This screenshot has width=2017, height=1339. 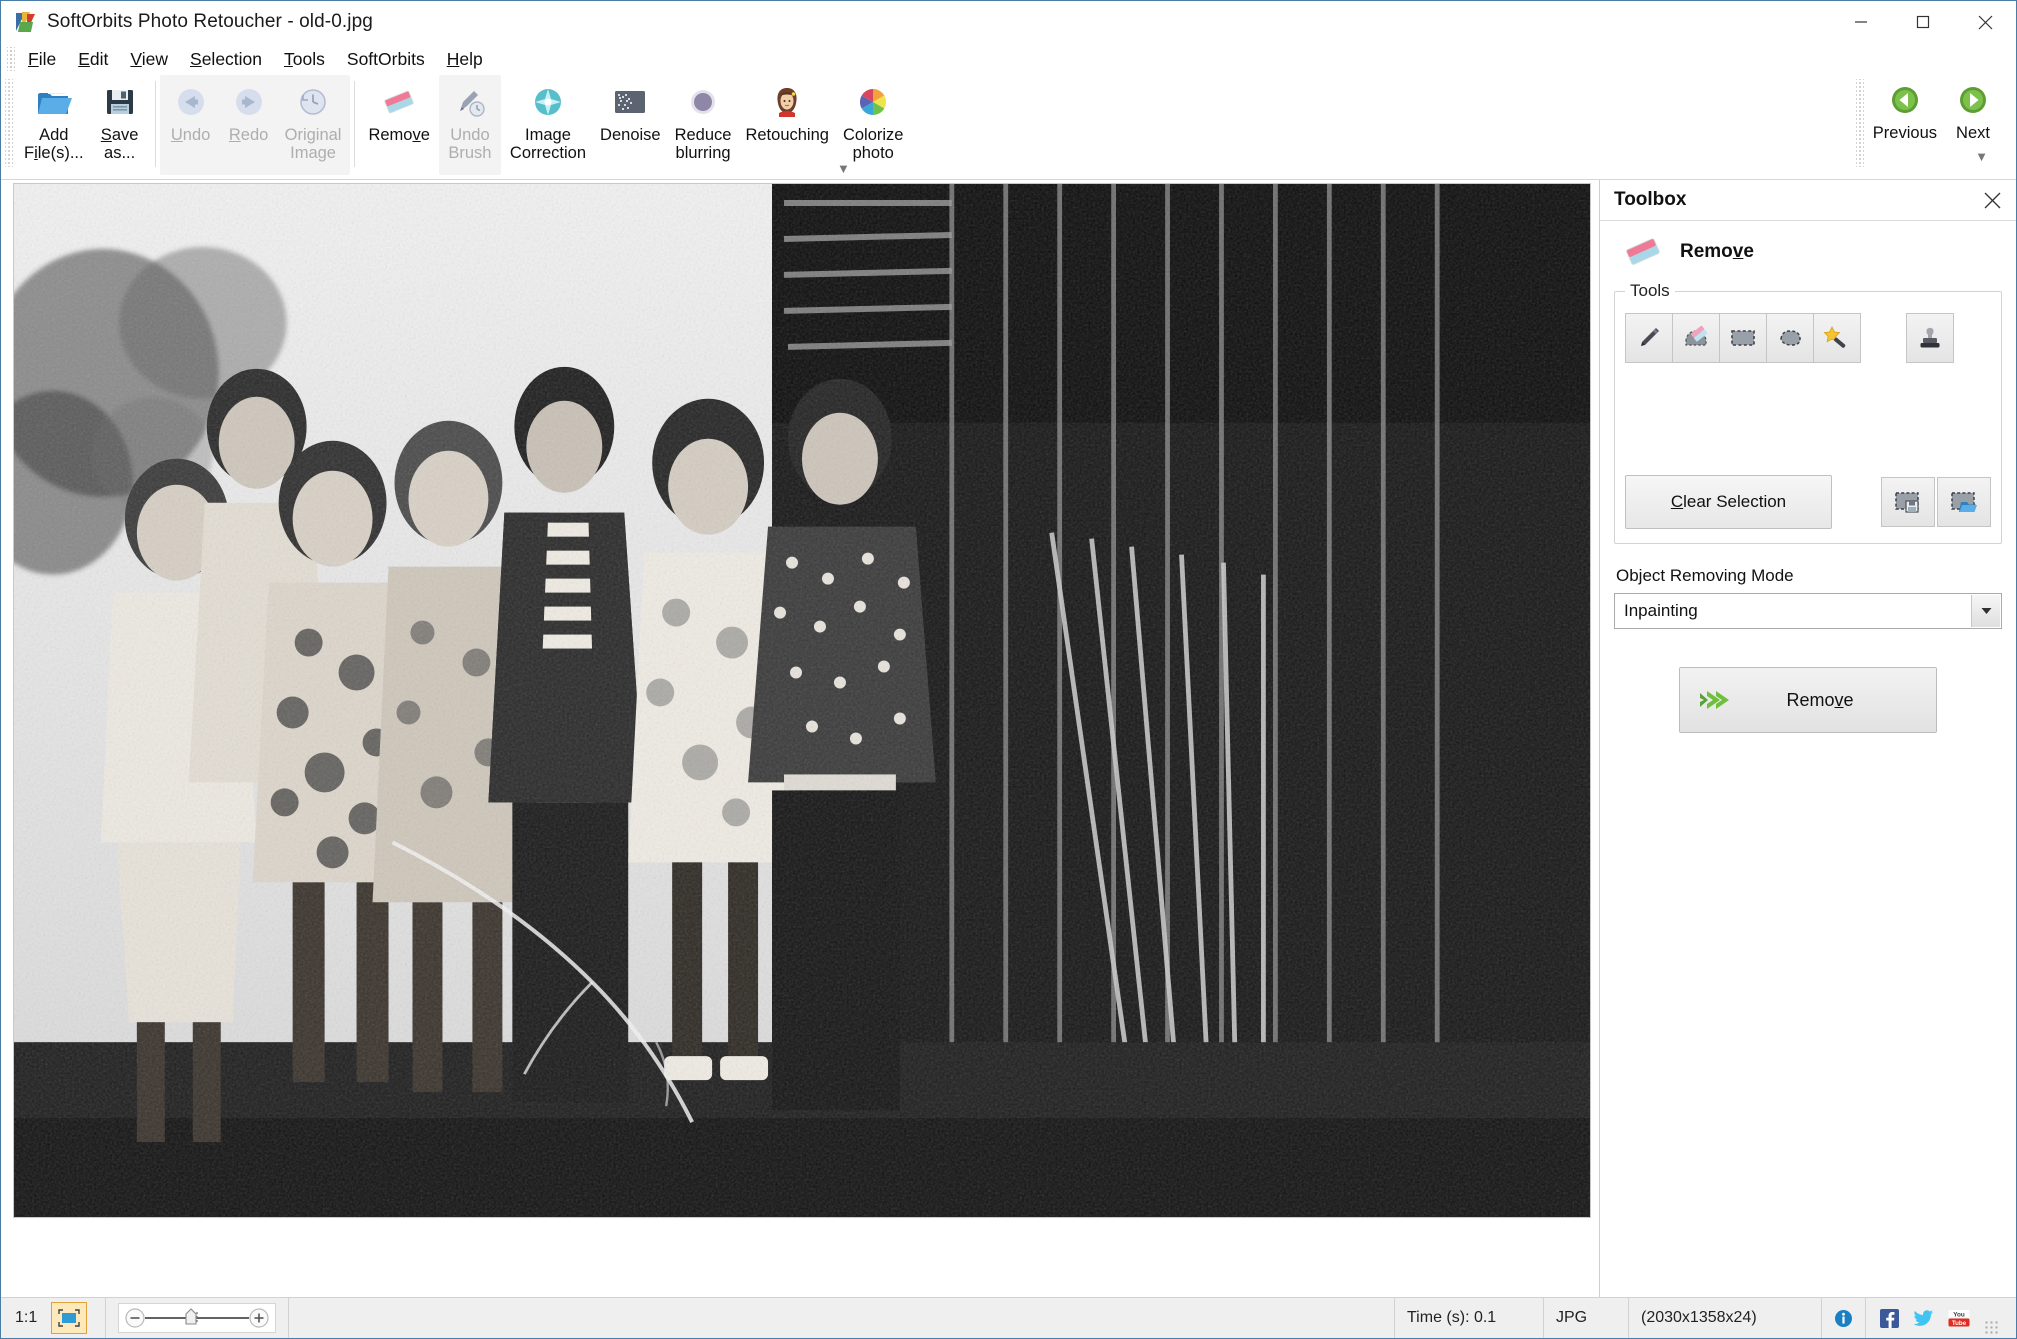 I want to click on original-image-button: Original Image, so click(x=313, y=123).